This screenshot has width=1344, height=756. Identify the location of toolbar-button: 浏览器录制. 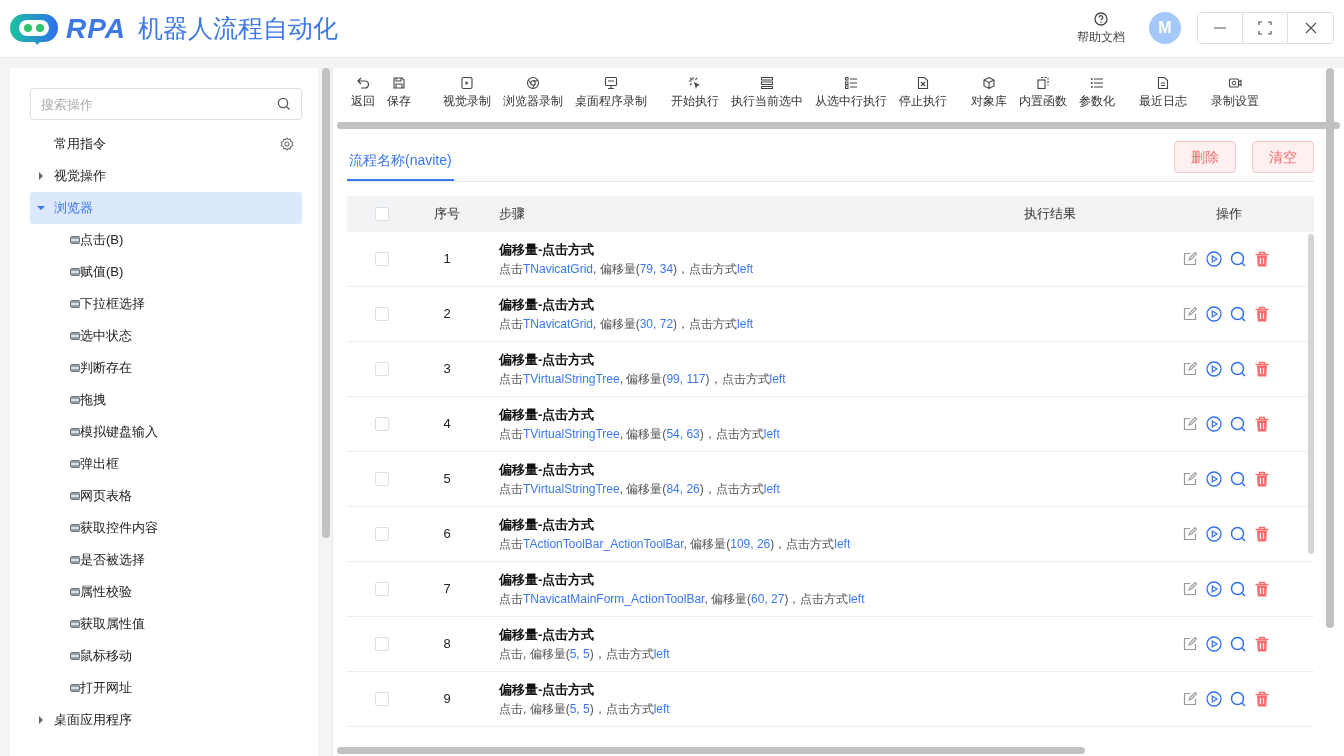
(533, 93).